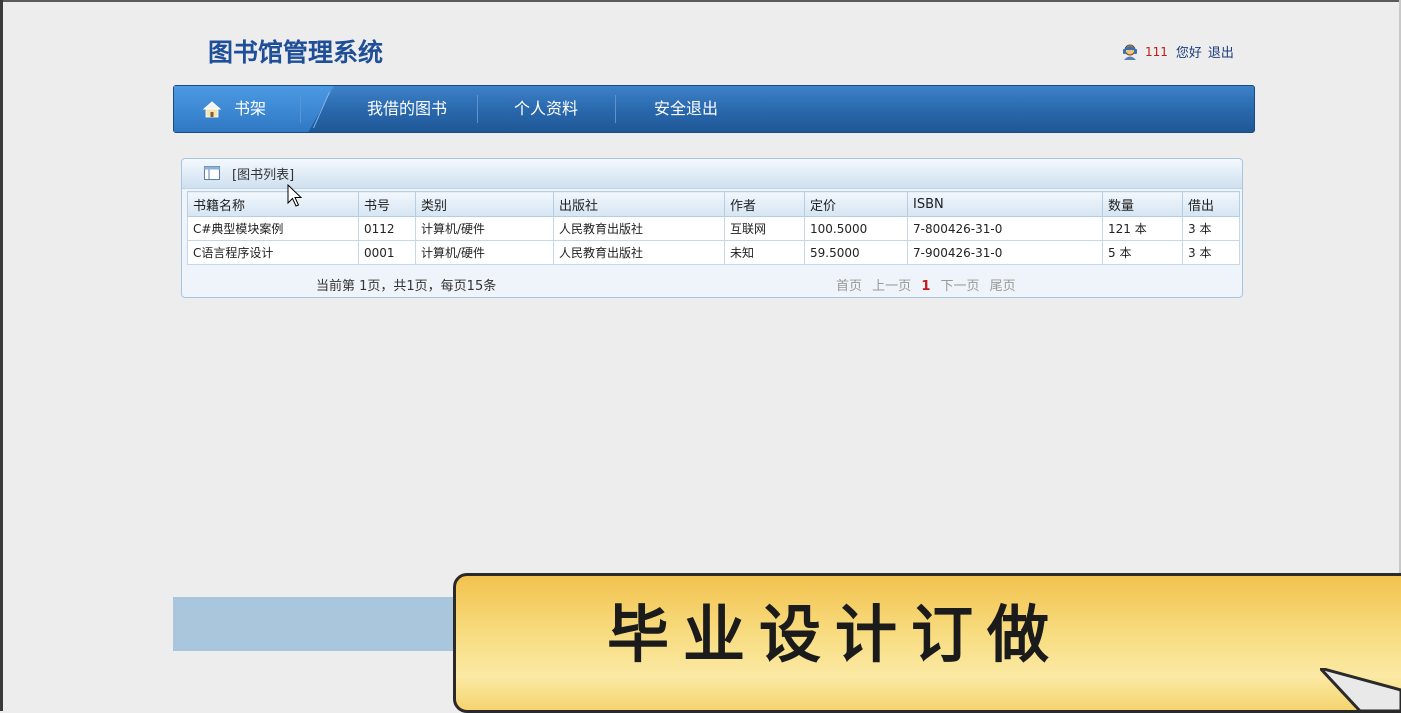 This screenshot has width=1401, height=713. I want to click on cell-author: 互联网, so click(764, 228).